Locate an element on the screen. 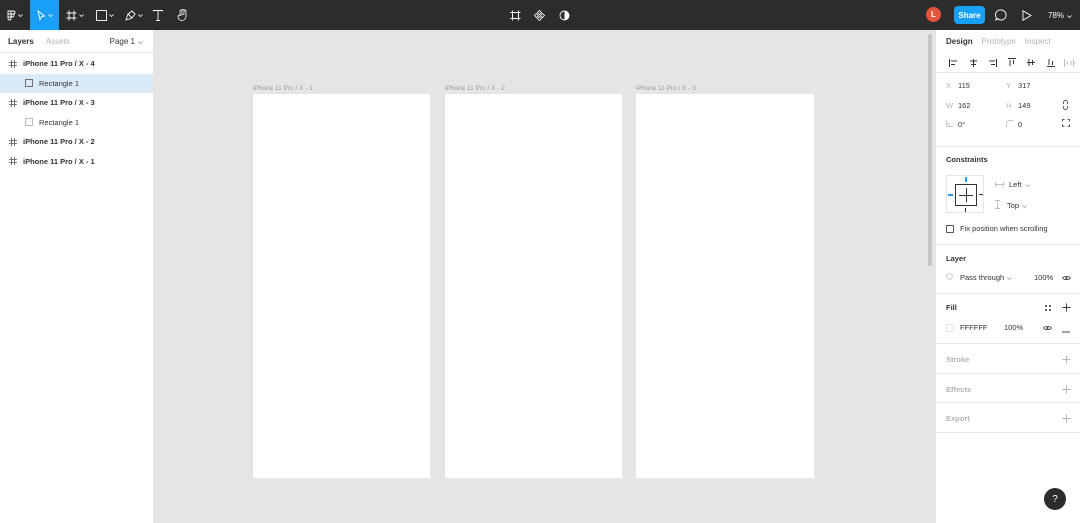 Image resolution: width=1080 pixels, height=523 pixels. add-fill-icon is located at coordinates (1066, 308).